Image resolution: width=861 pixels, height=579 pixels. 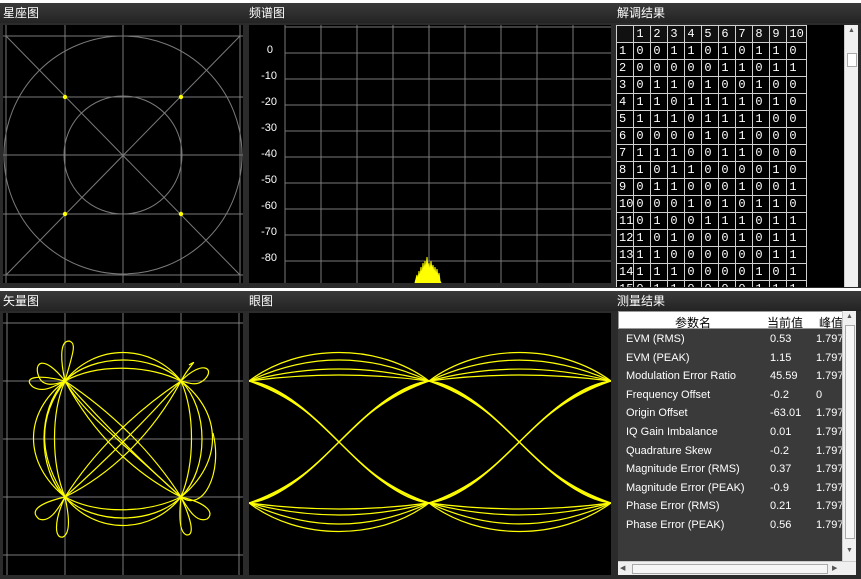 I want to click on decode-row: 14 1 1 1 0 0 0 0 1 0 1, so click(x=712, y=272).